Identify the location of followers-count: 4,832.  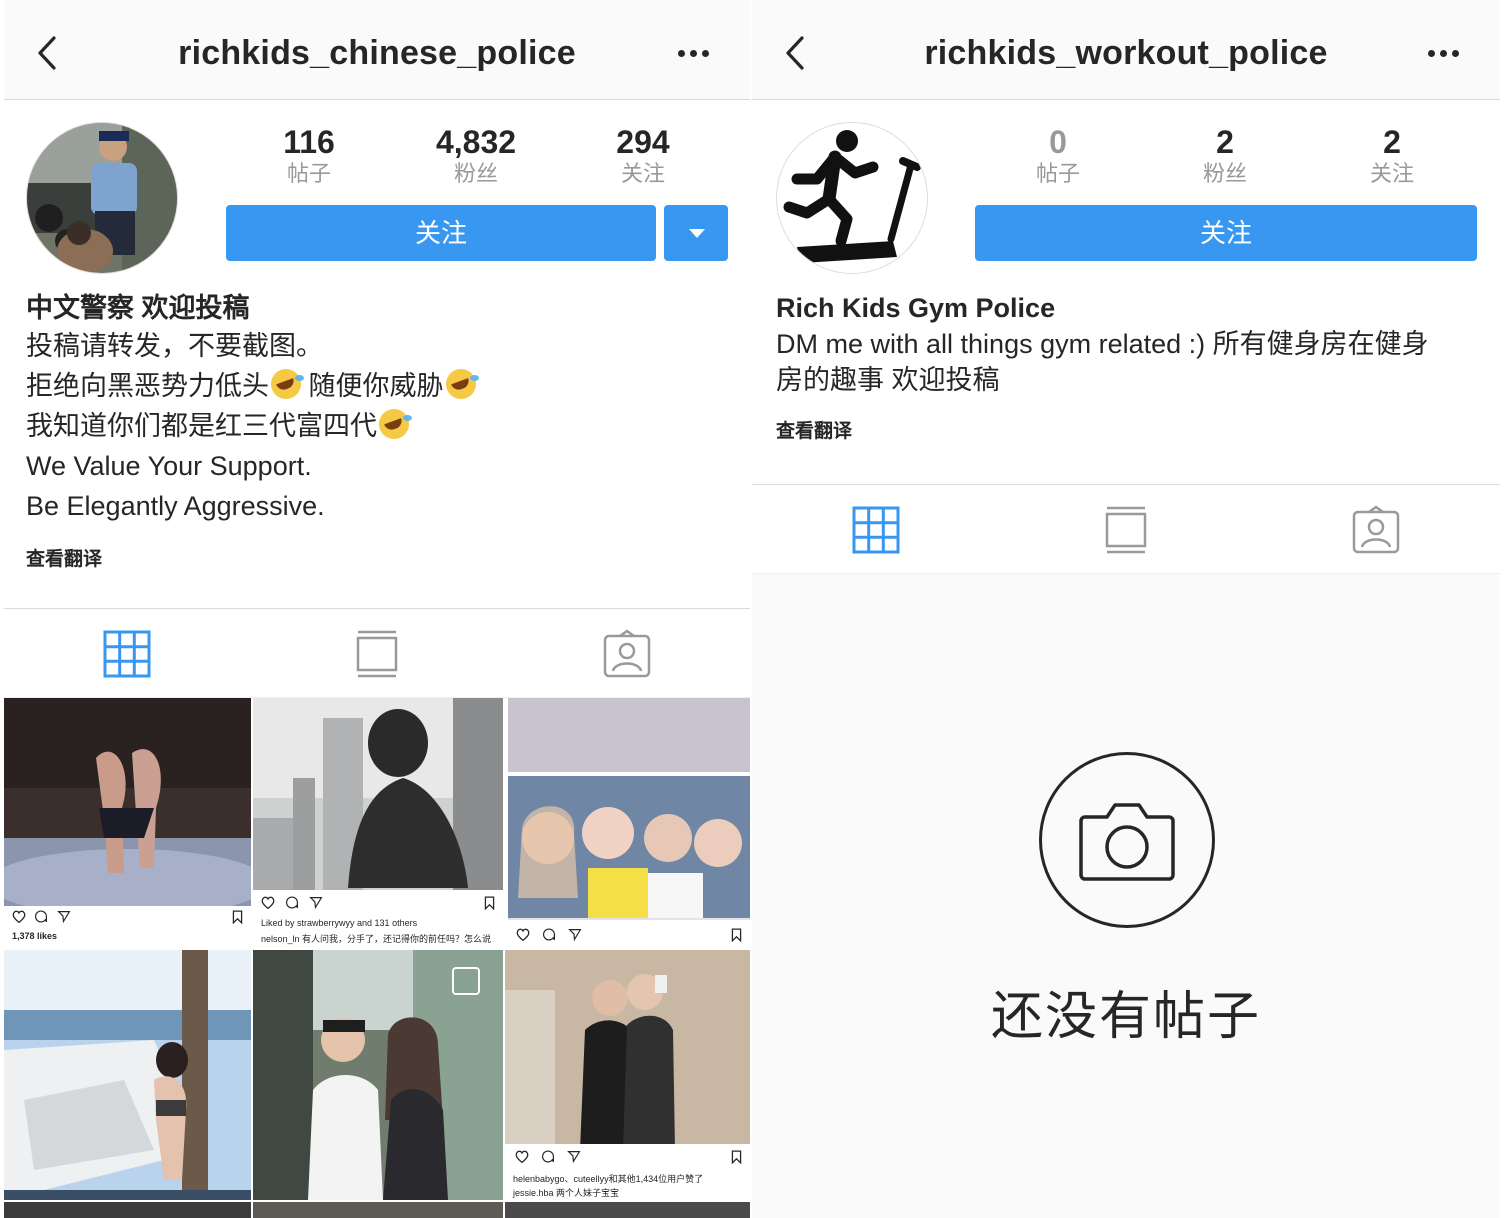
(476, 142).